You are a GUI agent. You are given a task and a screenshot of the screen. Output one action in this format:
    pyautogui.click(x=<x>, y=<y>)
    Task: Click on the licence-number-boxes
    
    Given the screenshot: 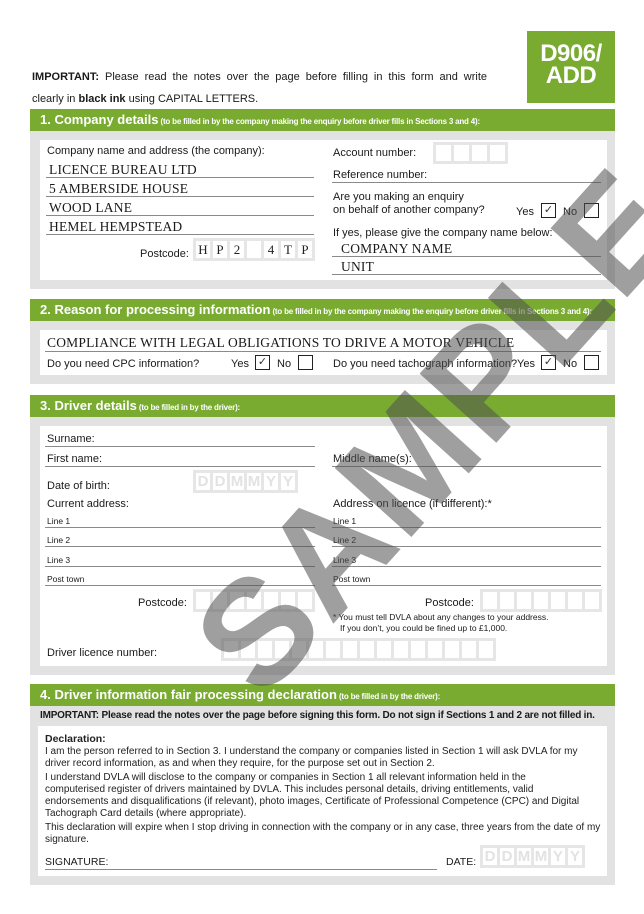 What is the action you would take?
    pyautogui.click(x=358, y=649)
    